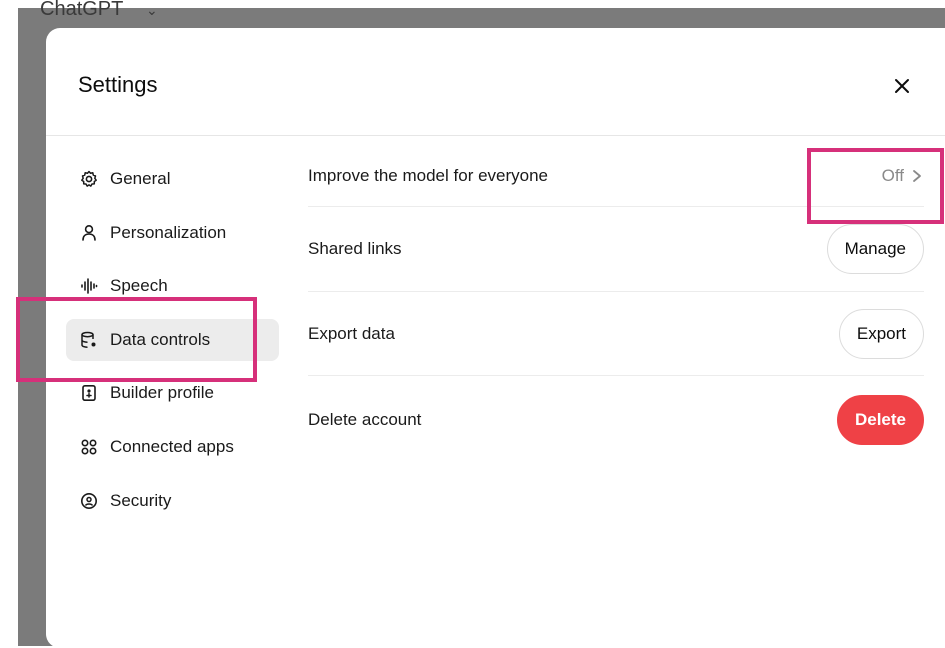 The width and height of the screenshot is (945, 648). What do you see at coordinates (82, 10) in the screenshot?
I see `app-title: ChatGPT` at bounding box center [82, 10].